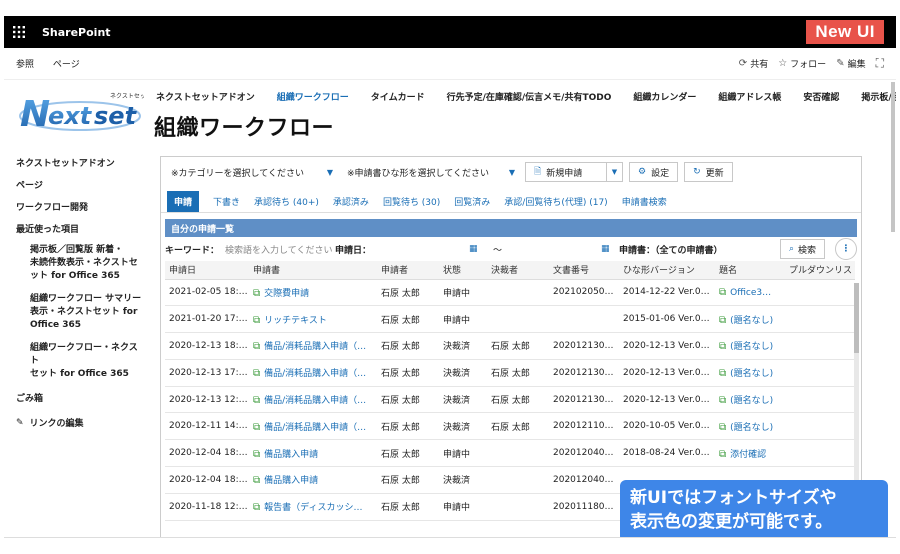 The width and height of the screenshot is (900, 554). What do you see at coordinates (820, 270) in the screenshot?
I see `column-header: プルダウンリスト` at bounding box center [820, 270].